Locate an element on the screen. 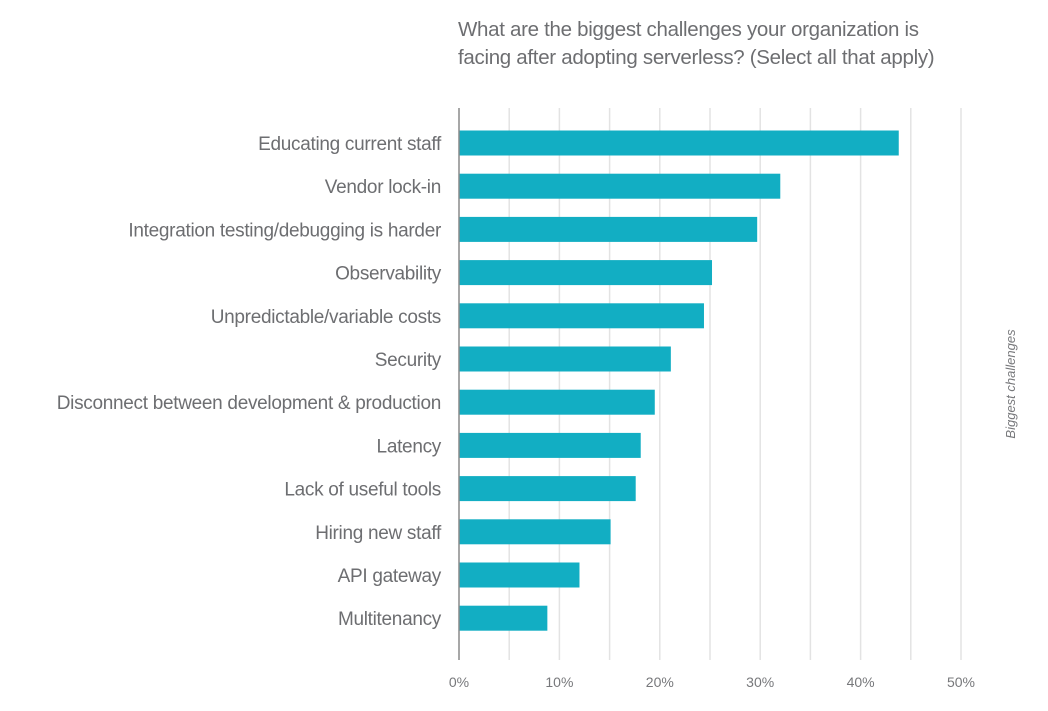 The image size is (1048, 711). x-tick-labels: 0% 10% 20% 30% 40% 50% is located at coordinates (712, 682).